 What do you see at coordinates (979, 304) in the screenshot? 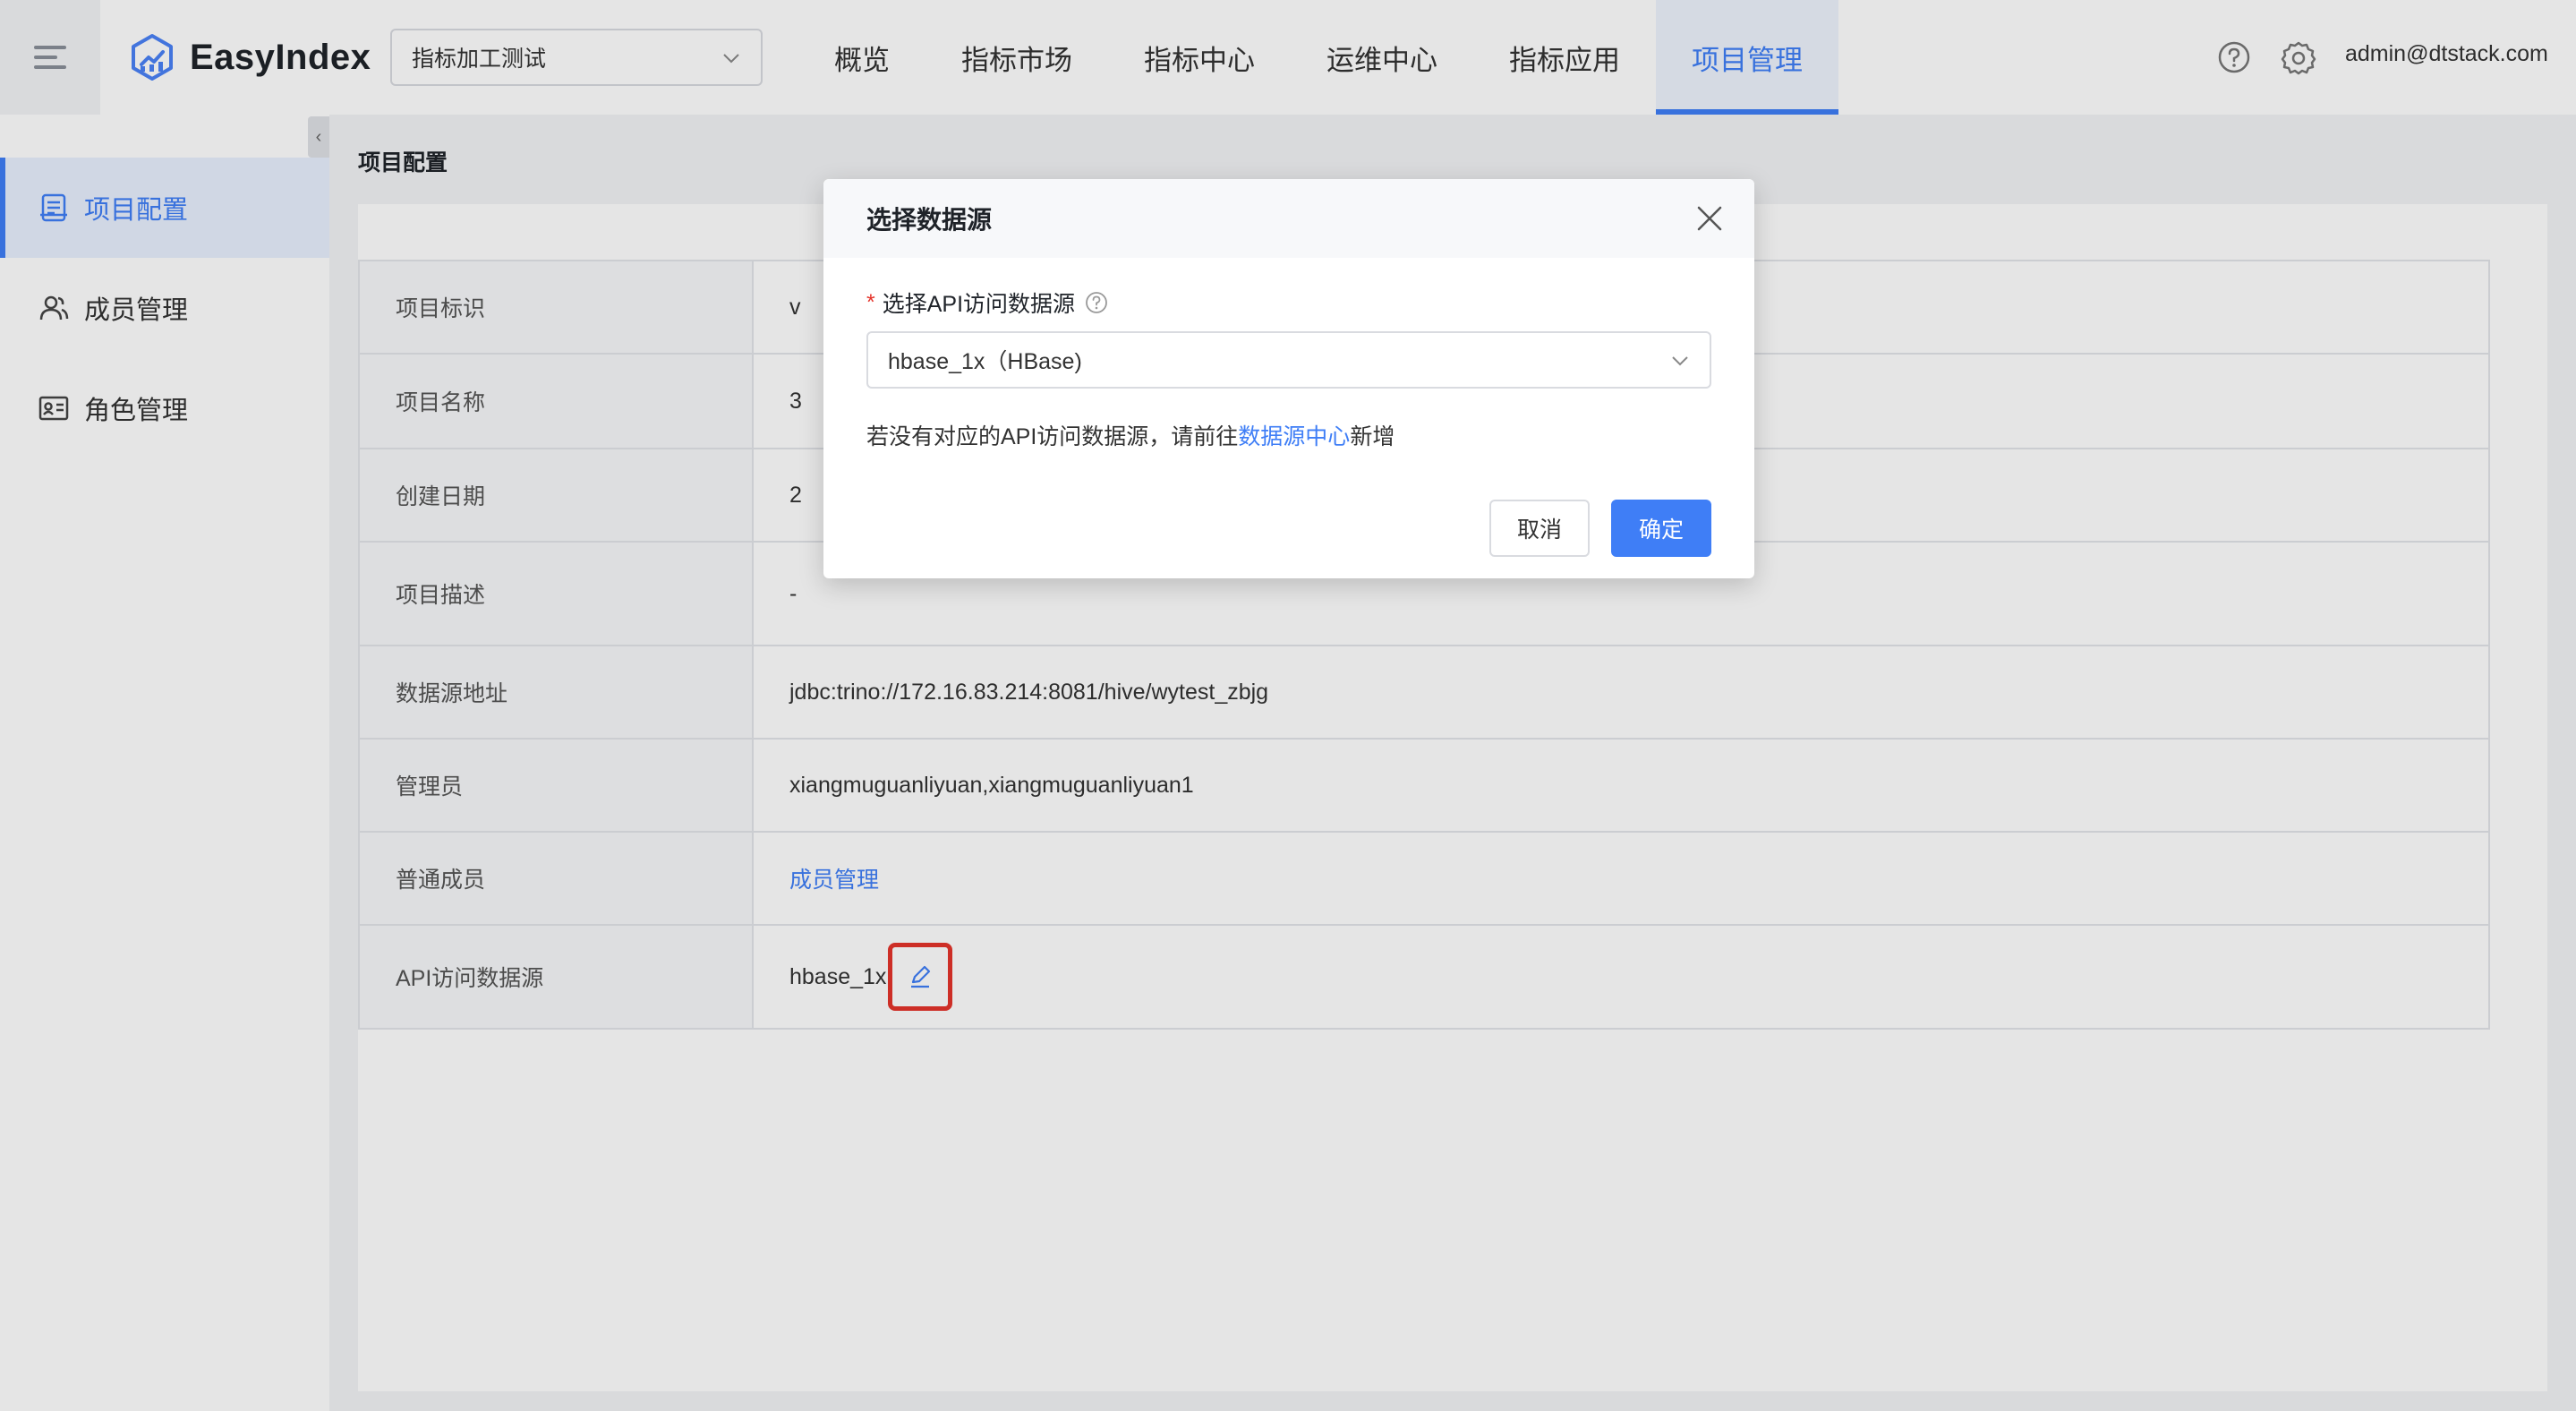
I see `field-label-text: 选择API访问数据源` at bounding box center [979, 304].